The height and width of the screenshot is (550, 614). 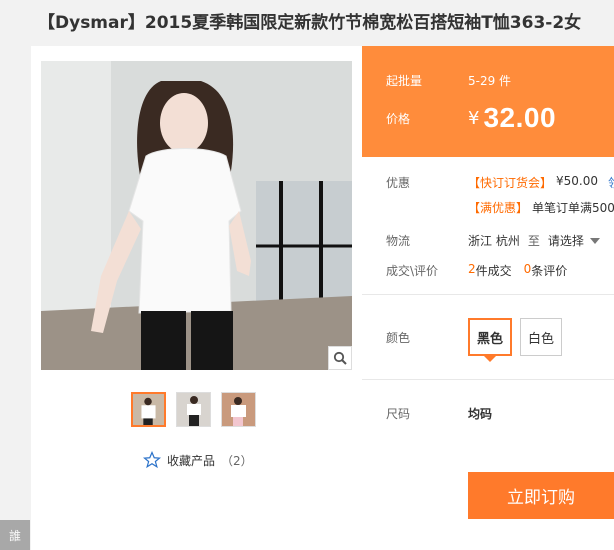 What do you see at coordinates (310, 23) in the screenshot?
I see `page-title: 【Dysmar】2015夏季韩国限定新款竹节棉宽松百搭短袖T恤363-2女` at bounding box center [310, 23].